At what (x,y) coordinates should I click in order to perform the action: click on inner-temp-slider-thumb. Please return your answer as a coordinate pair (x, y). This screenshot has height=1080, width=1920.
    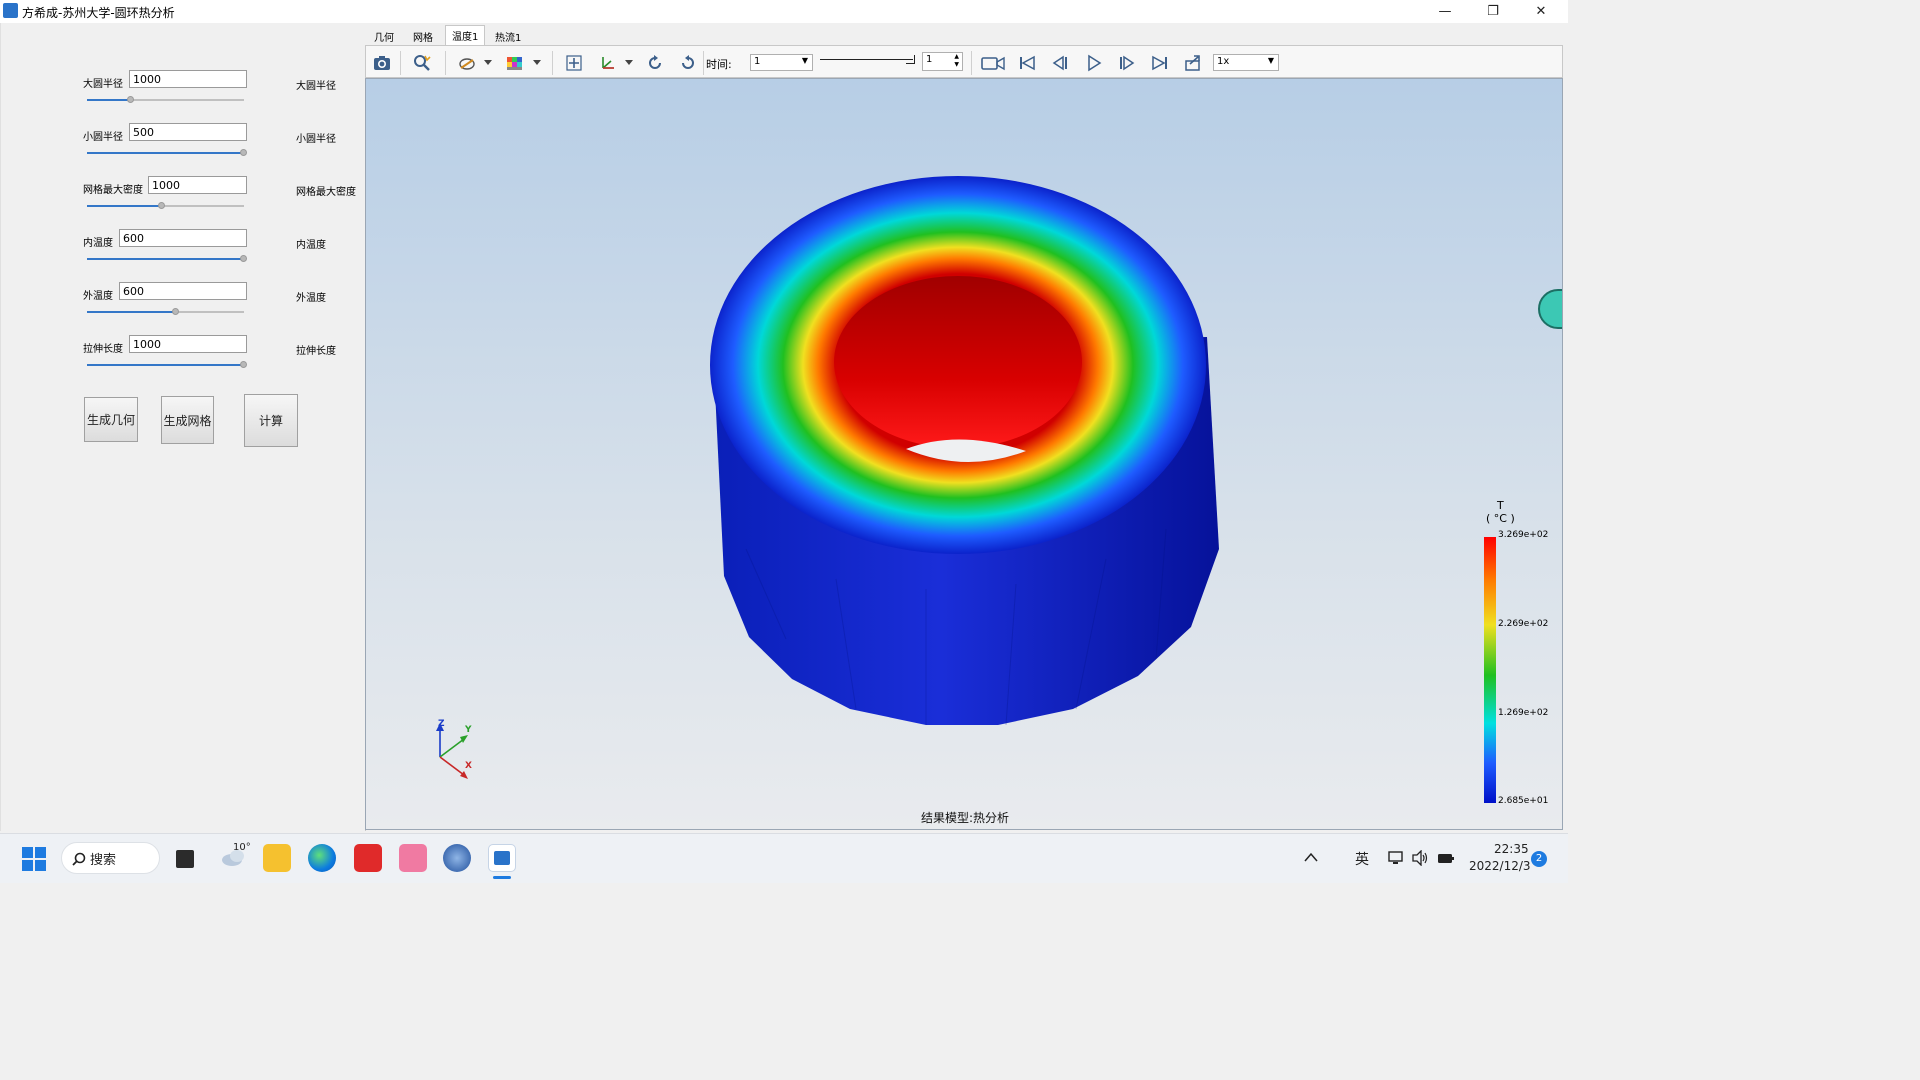
    Looking at the image, I should click on (243, 258).